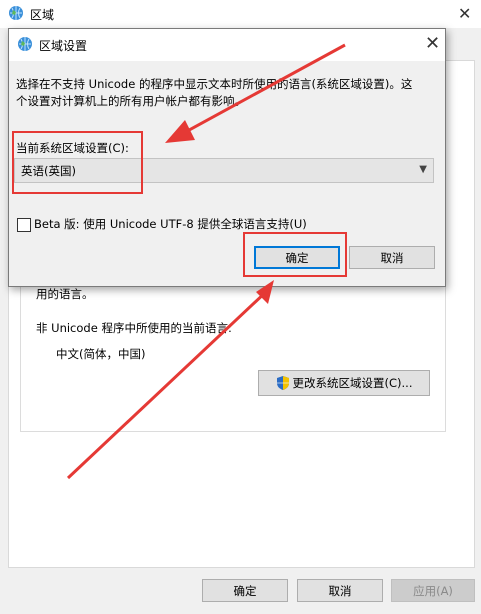 The width and height of the screenshot is (481, 614). I want to click on uac-shield-icon, so click(283, 383).